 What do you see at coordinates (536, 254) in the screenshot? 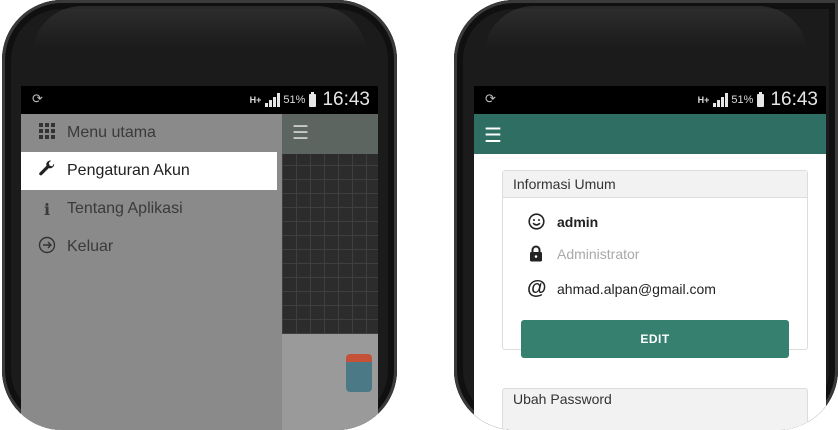
I see `lock-icon` at bounding box center [536, 254].